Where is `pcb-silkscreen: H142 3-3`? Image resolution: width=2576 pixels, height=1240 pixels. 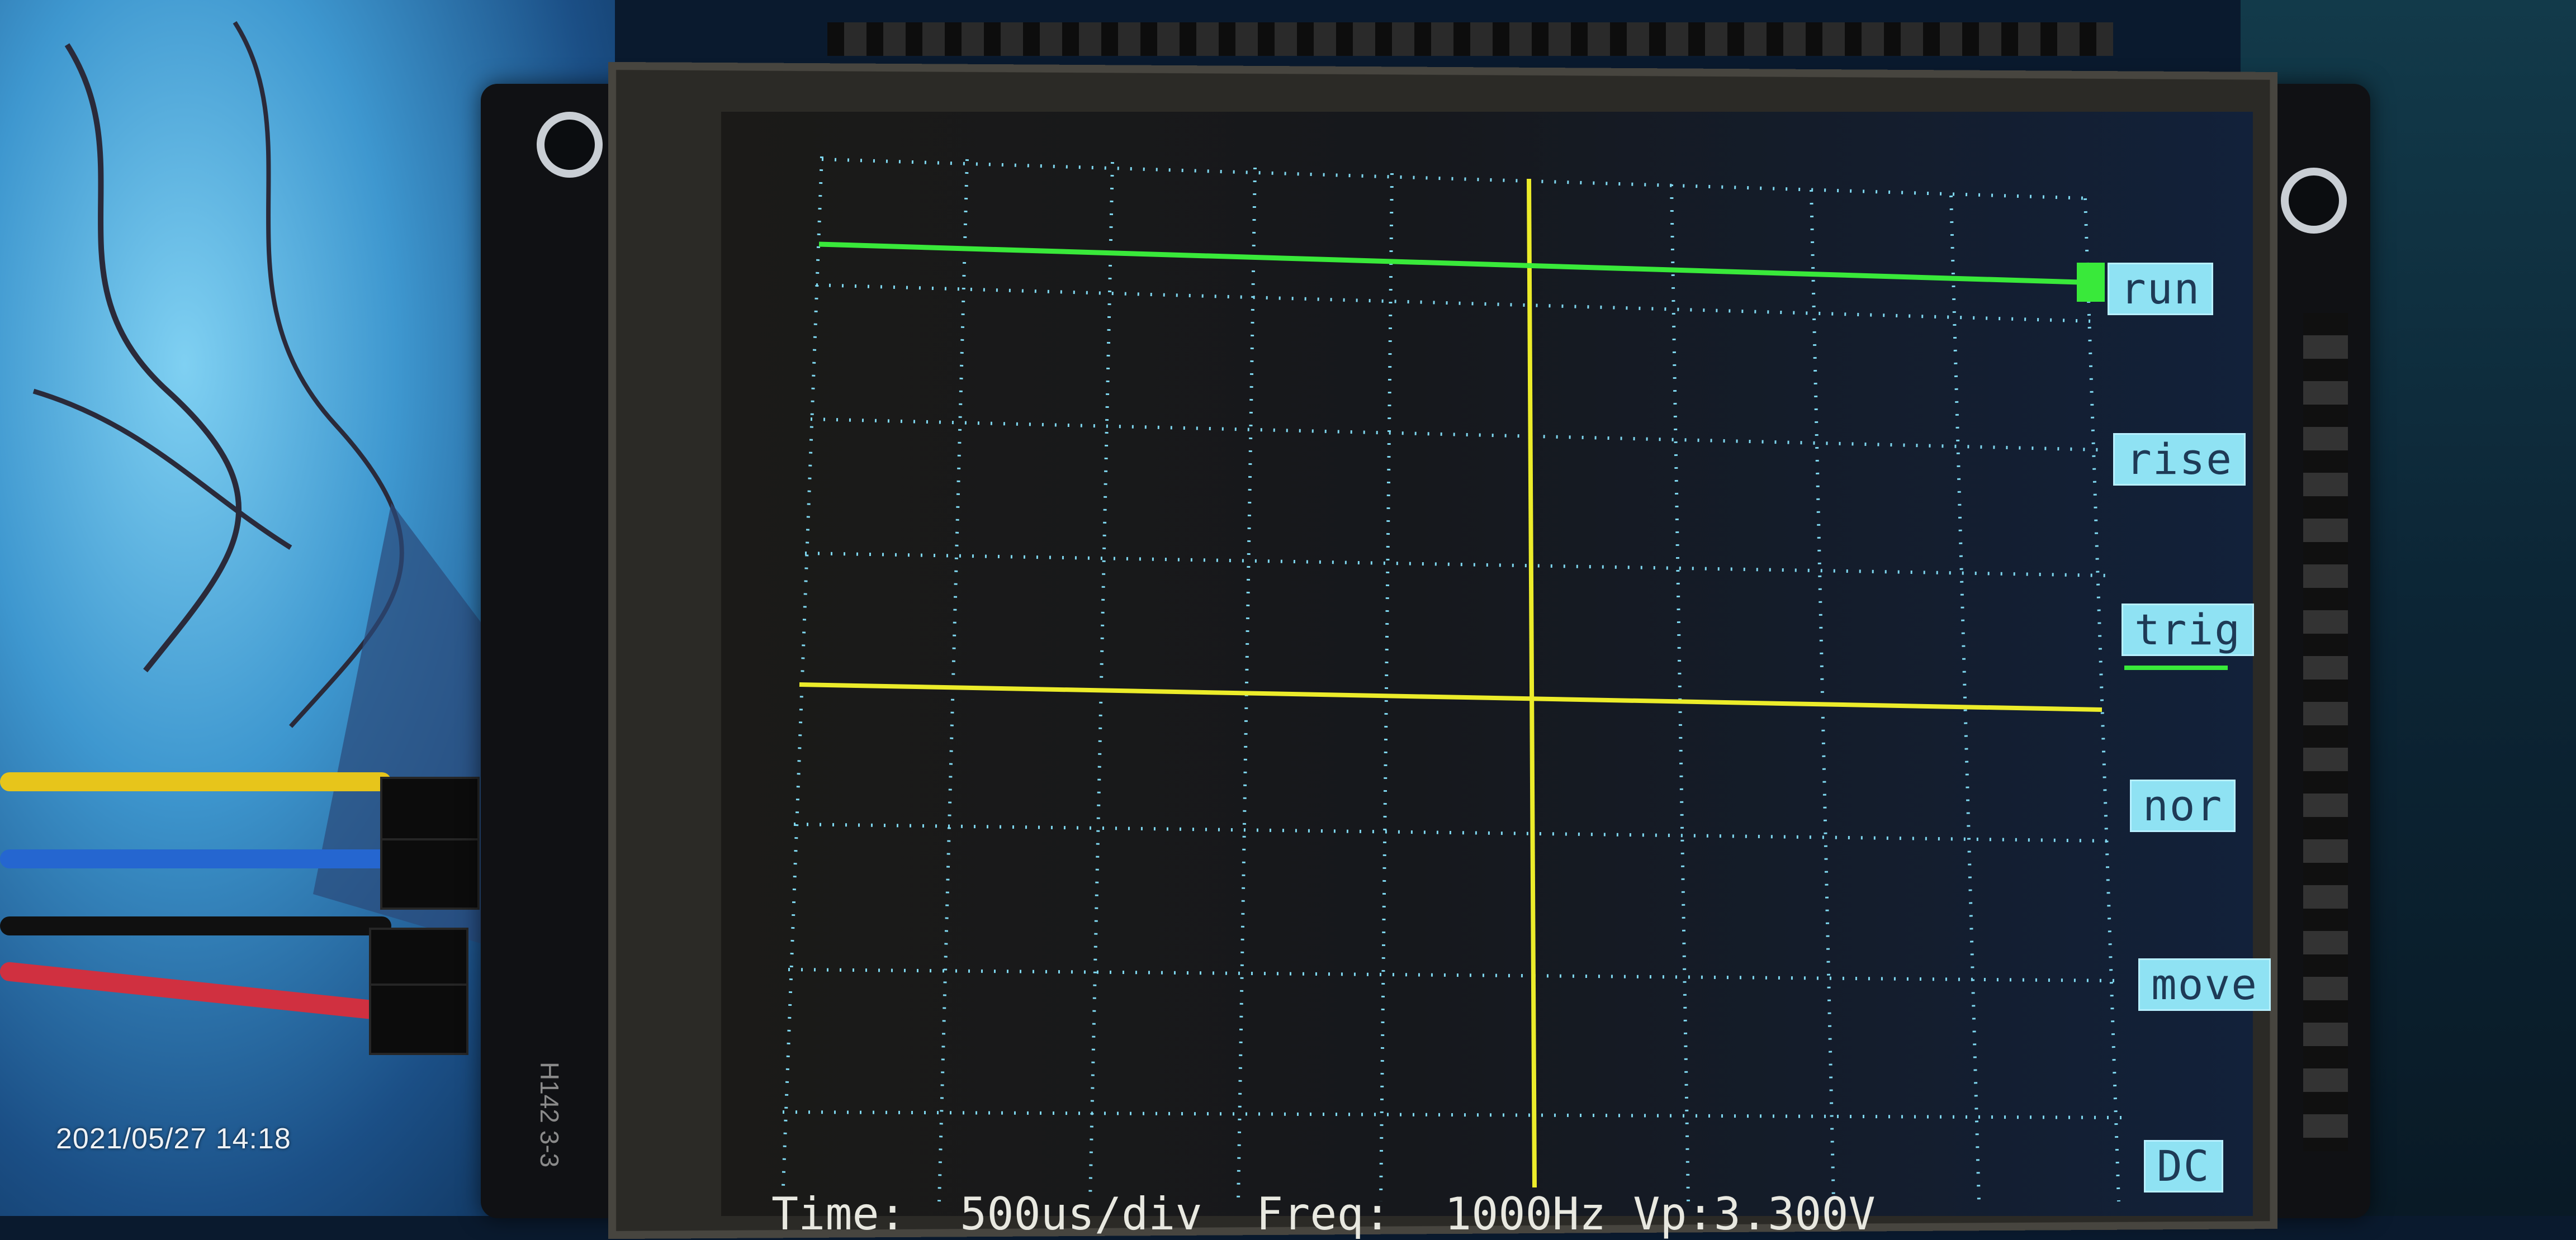 pcb-silkscreen: H142 3-3 is located at coordinates (549, 1115).